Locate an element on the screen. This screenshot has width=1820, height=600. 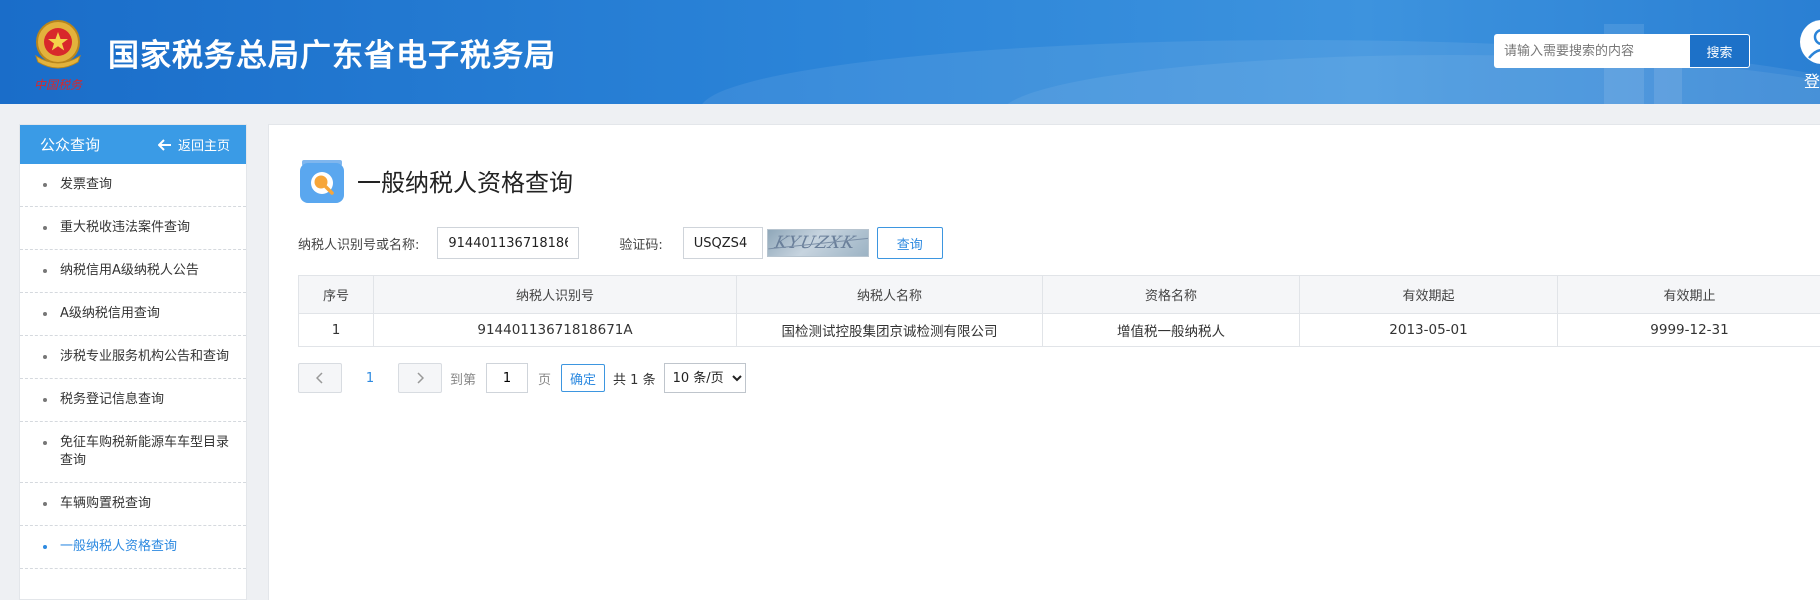
column-header: 资格名称 is located at coordinates (1171, 294).